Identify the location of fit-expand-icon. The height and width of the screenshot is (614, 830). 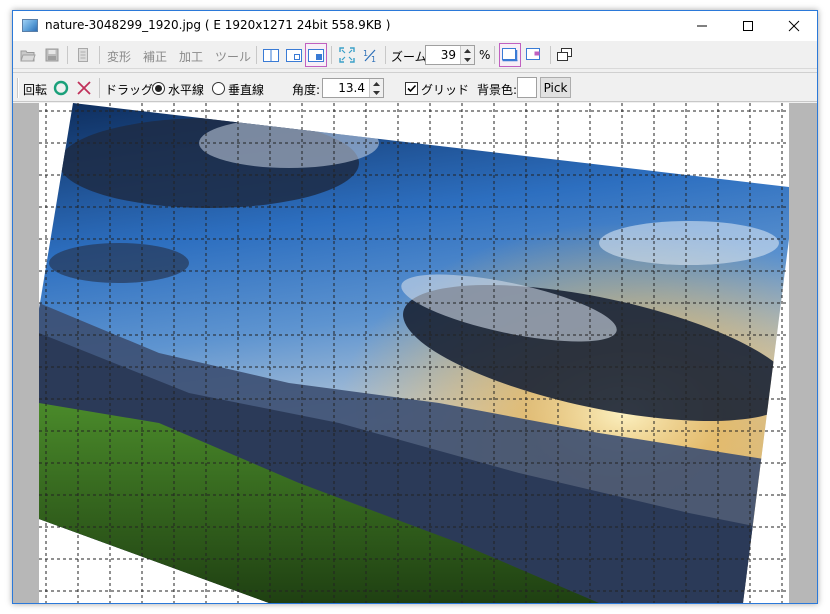
(347, 55).